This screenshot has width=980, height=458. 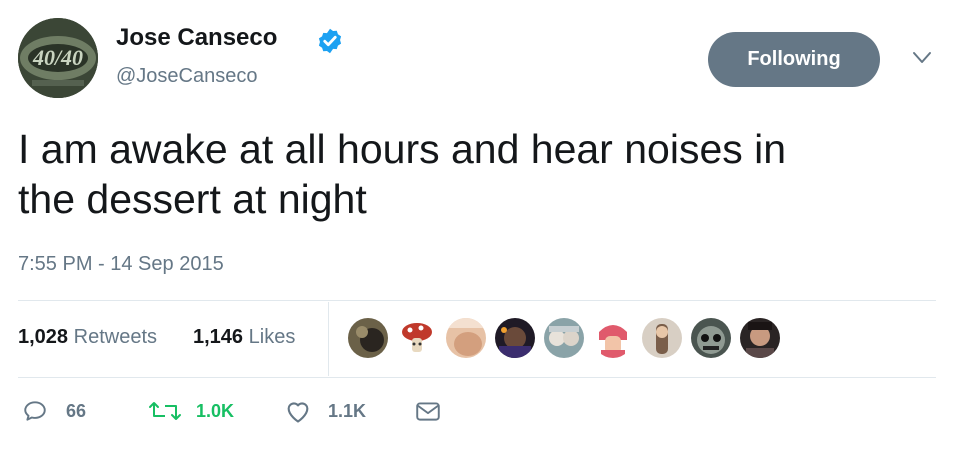 What do you see at coordinates (922, 58) in the screenshot?
I see `chevron-down-icon` at bounding box center [922, 58].